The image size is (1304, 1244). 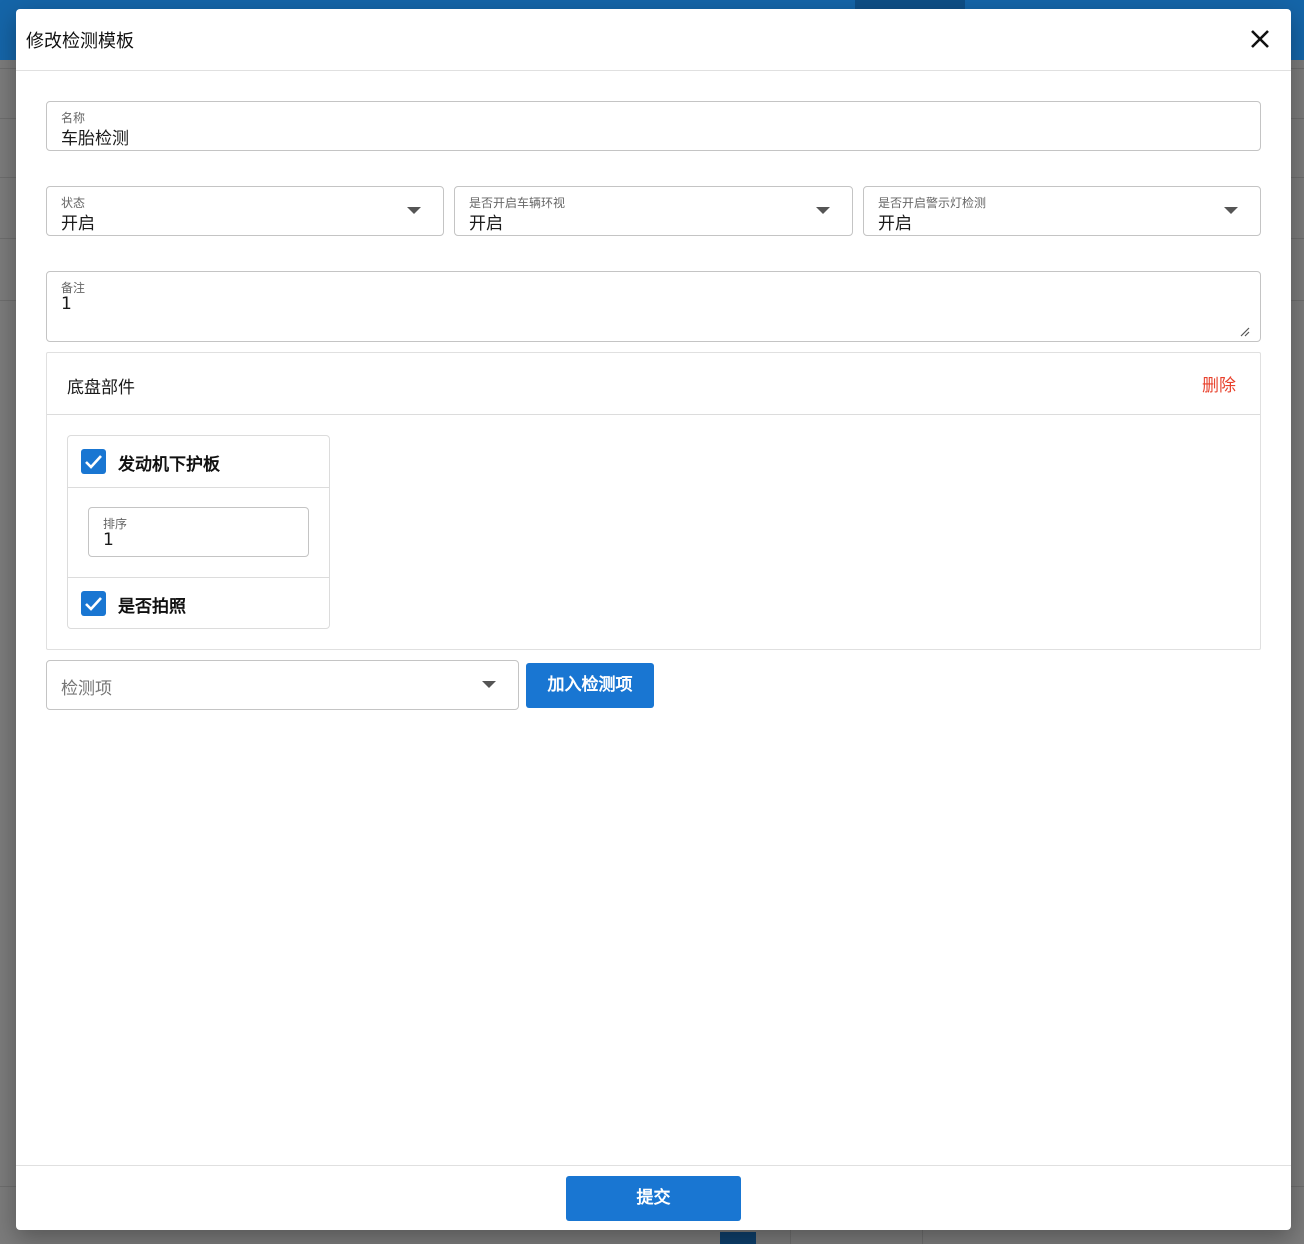 What do you see at coordinates (590, 685) in the screenshot?
I see `add-inspection-item-button: 加入检测项` at bounding box center [590, 685].